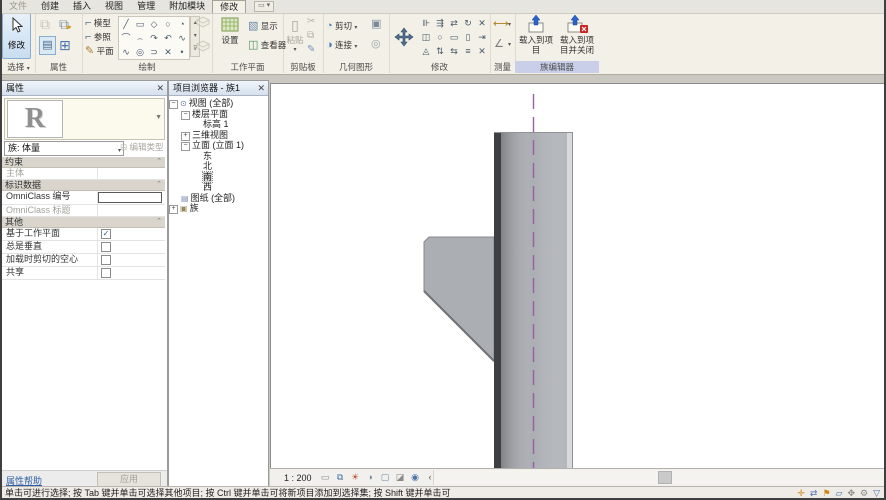 The height and width of the screenshot is (500, 886). Describe the element at coordinates (218, 88) in the screenshot. I see `project-browser-title-bar: 项目浏览器 - 族1 ✕` at that location.